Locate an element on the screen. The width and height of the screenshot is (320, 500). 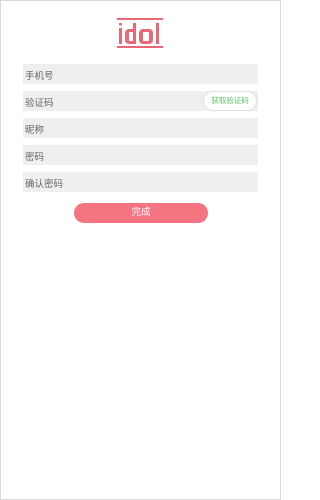
password-input is located at coordinates (141, 157).